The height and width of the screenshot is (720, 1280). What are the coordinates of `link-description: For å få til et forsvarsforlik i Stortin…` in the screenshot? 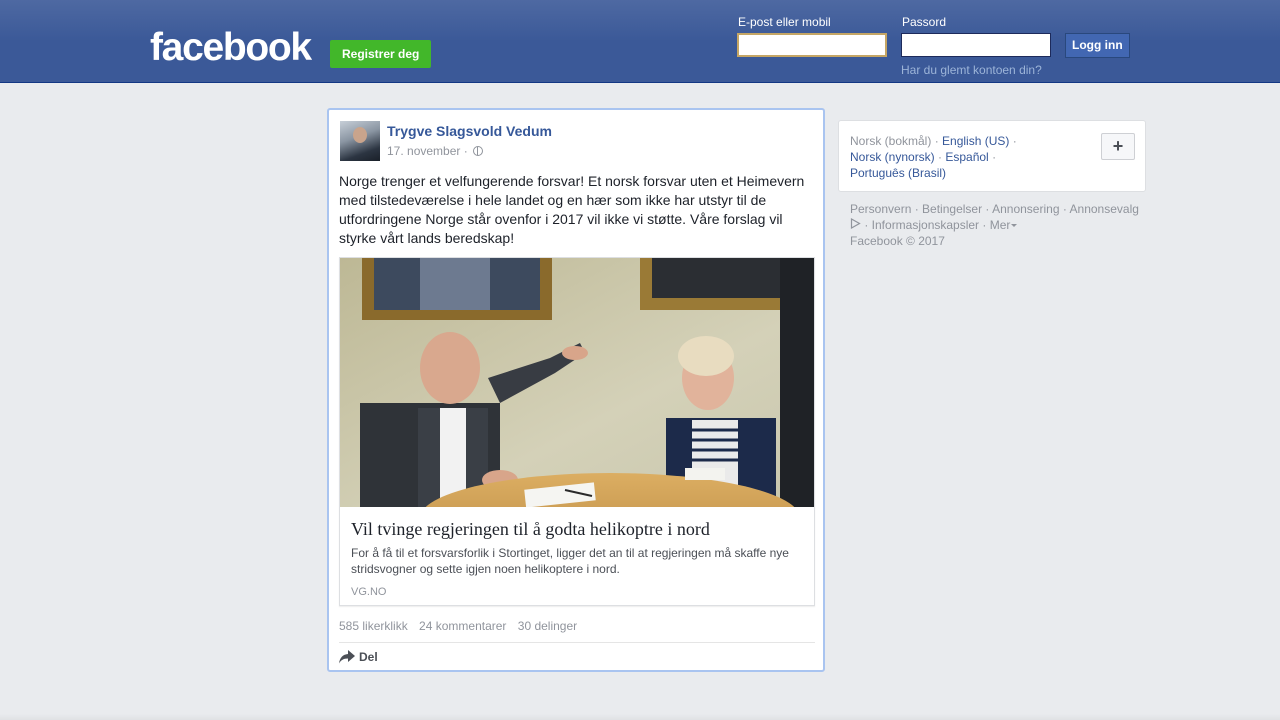 It's located at (570, 561).